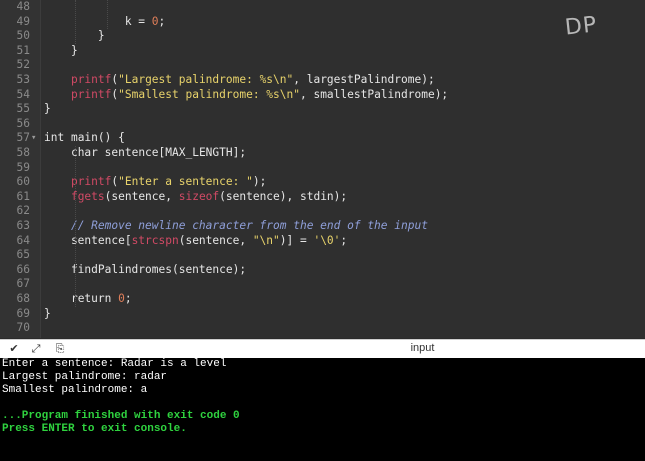 The width and height of the screenshot is (645, 461). I want to click on code-line: 48, so click(322, 7).